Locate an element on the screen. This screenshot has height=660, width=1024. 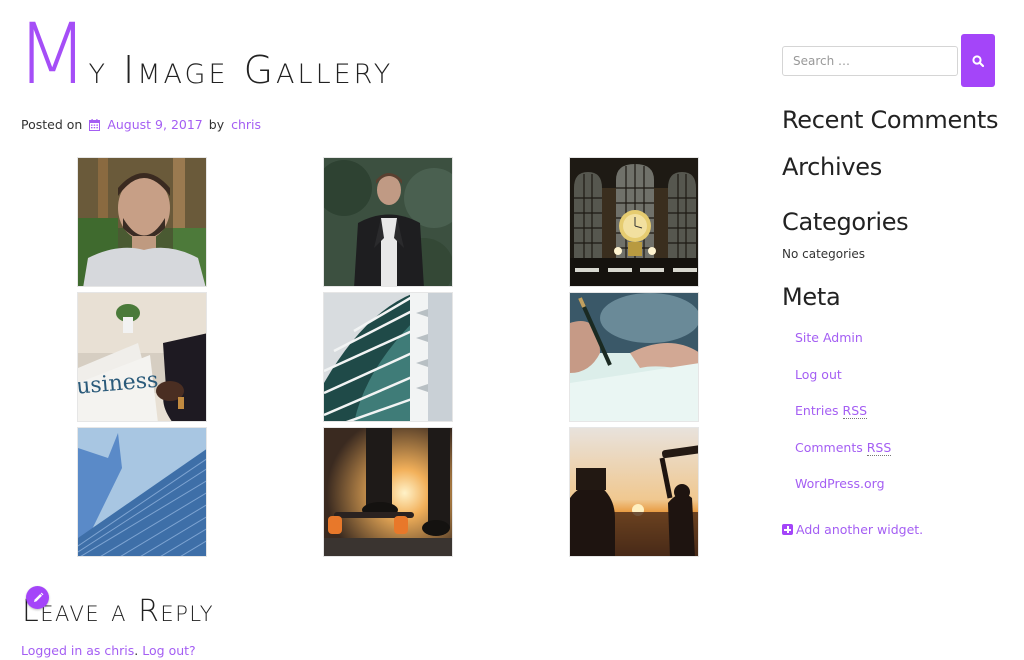
entries-rss-label: Entries is located at coordinates (817, 410).